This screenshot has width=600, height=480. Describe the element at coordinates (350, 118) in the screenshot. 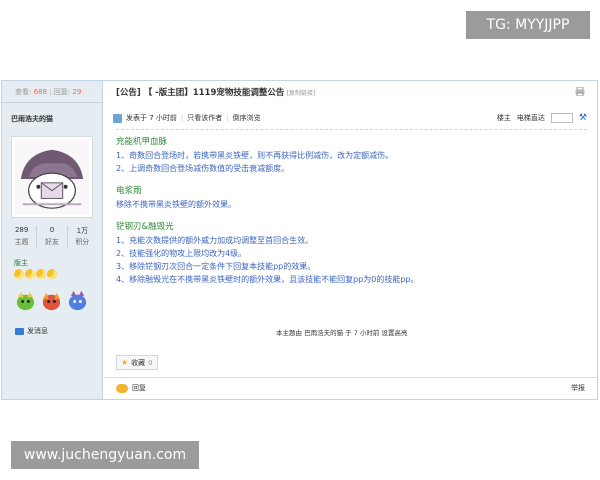

I see `post-meta: 发表于 7 小时前 | 只看该作者 | 倒序浏览 楼主 电梯直达 ⚒` at that location.